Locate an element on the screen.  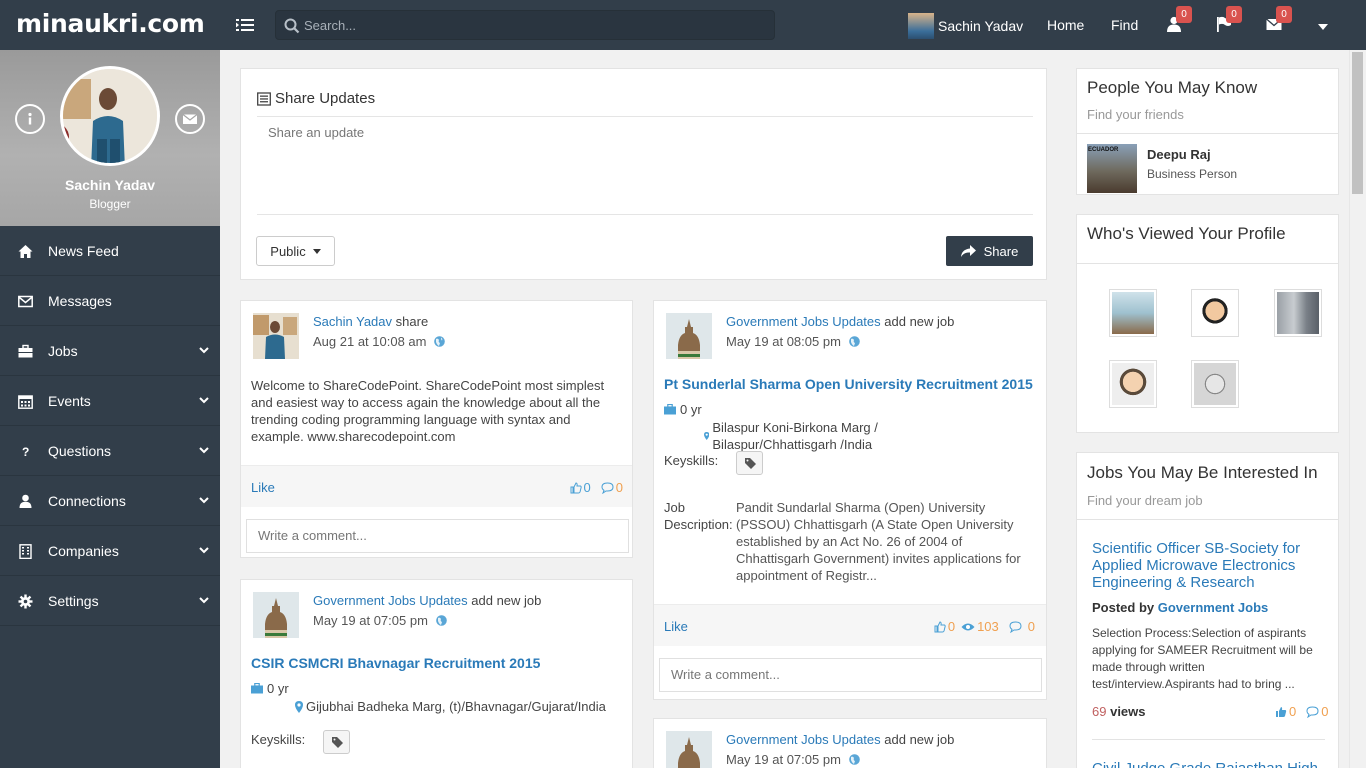
sidebar-item-events: Events is located at coordinates (110, 401).